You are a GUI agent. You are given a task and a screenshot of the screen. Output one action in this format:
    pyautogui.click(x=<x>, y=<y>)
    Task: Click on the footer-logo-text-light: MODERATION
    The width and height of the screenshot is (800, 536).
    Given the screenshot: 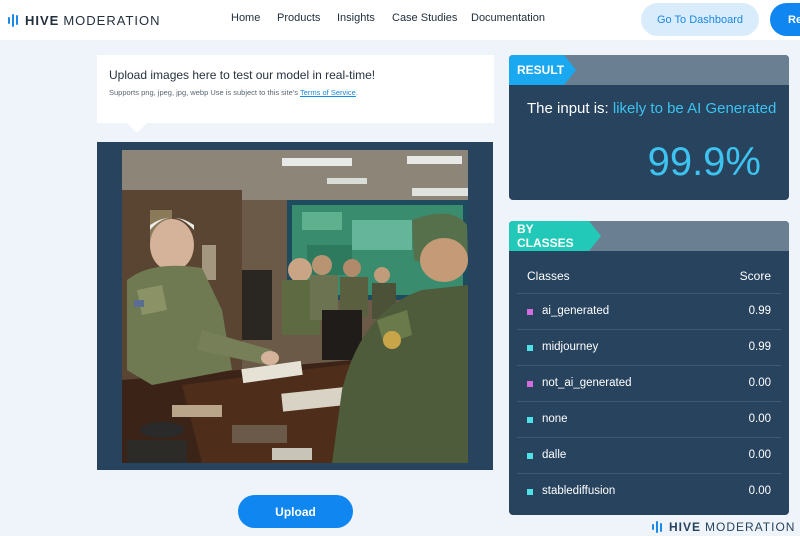 What is the action you would take?
    pyautogui.click(x=750, y=527)
    